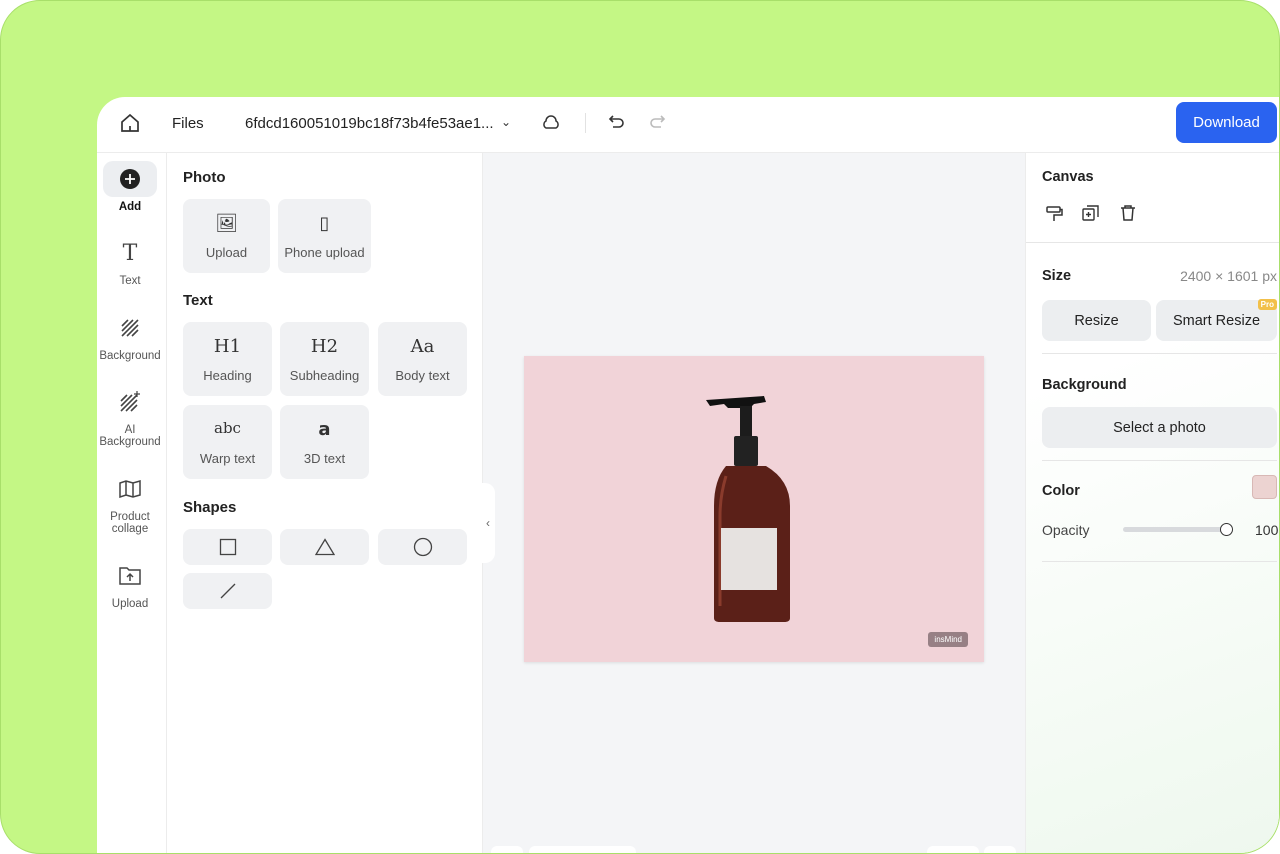 This screenshot has height=854, width=1280. Describe the element at coordinates (1068, 177) in the screenshot. I see `panel-title: Canvas` at that location.